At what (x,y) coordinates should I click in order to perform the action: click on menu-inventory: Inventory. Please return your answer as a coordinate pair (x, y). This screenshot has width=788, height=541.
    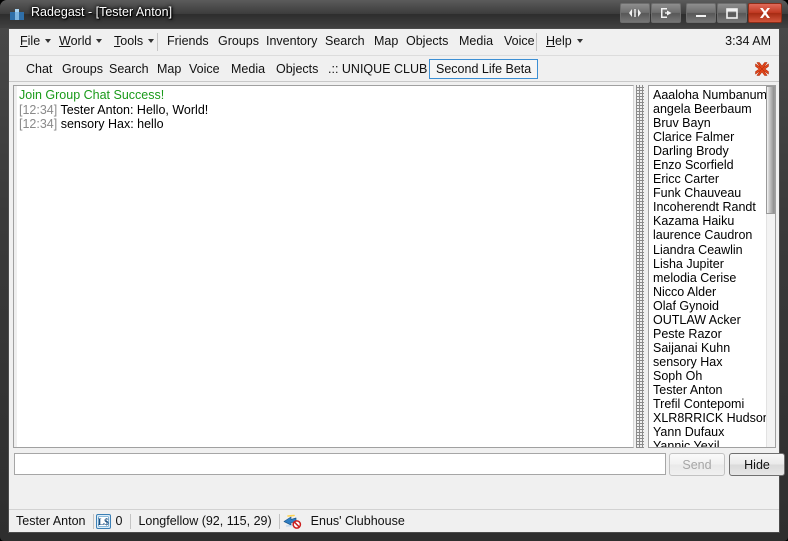
    Looking at the image, I should click on (291, 43).